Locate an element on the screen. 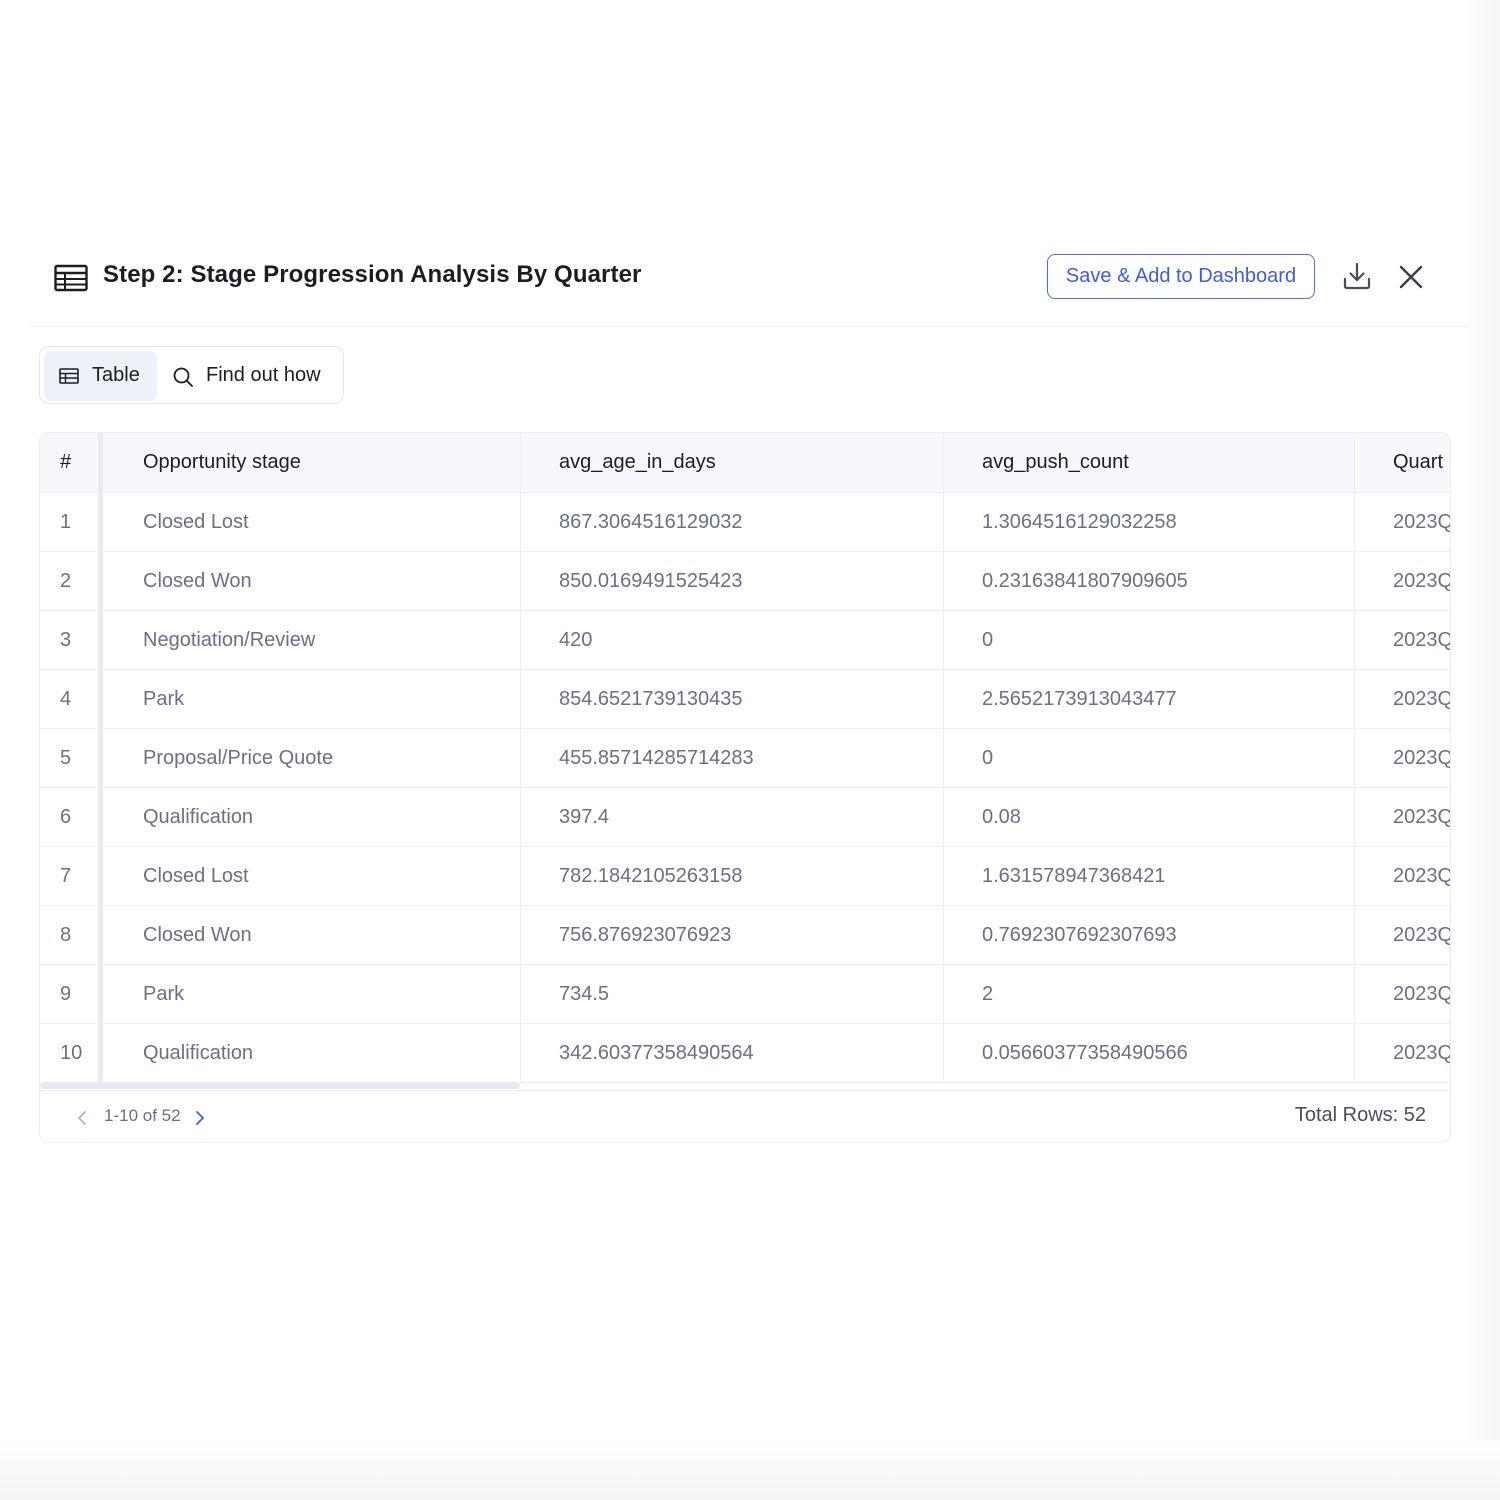 Image resolution: width=1500 pixels, height=1500 pixels. pagination-range: 1-10 of 52 is located at coordinates (142, 1115).